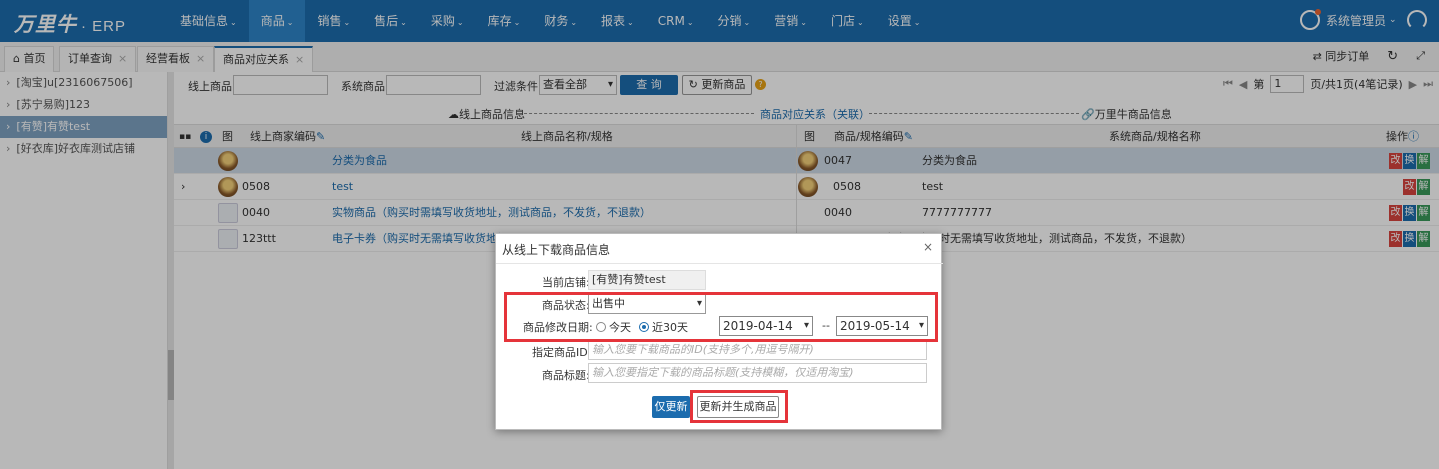 The image size is (1439, 469). I want to click on dialog-title: 从线上下载商品信息, so click(556, 250).